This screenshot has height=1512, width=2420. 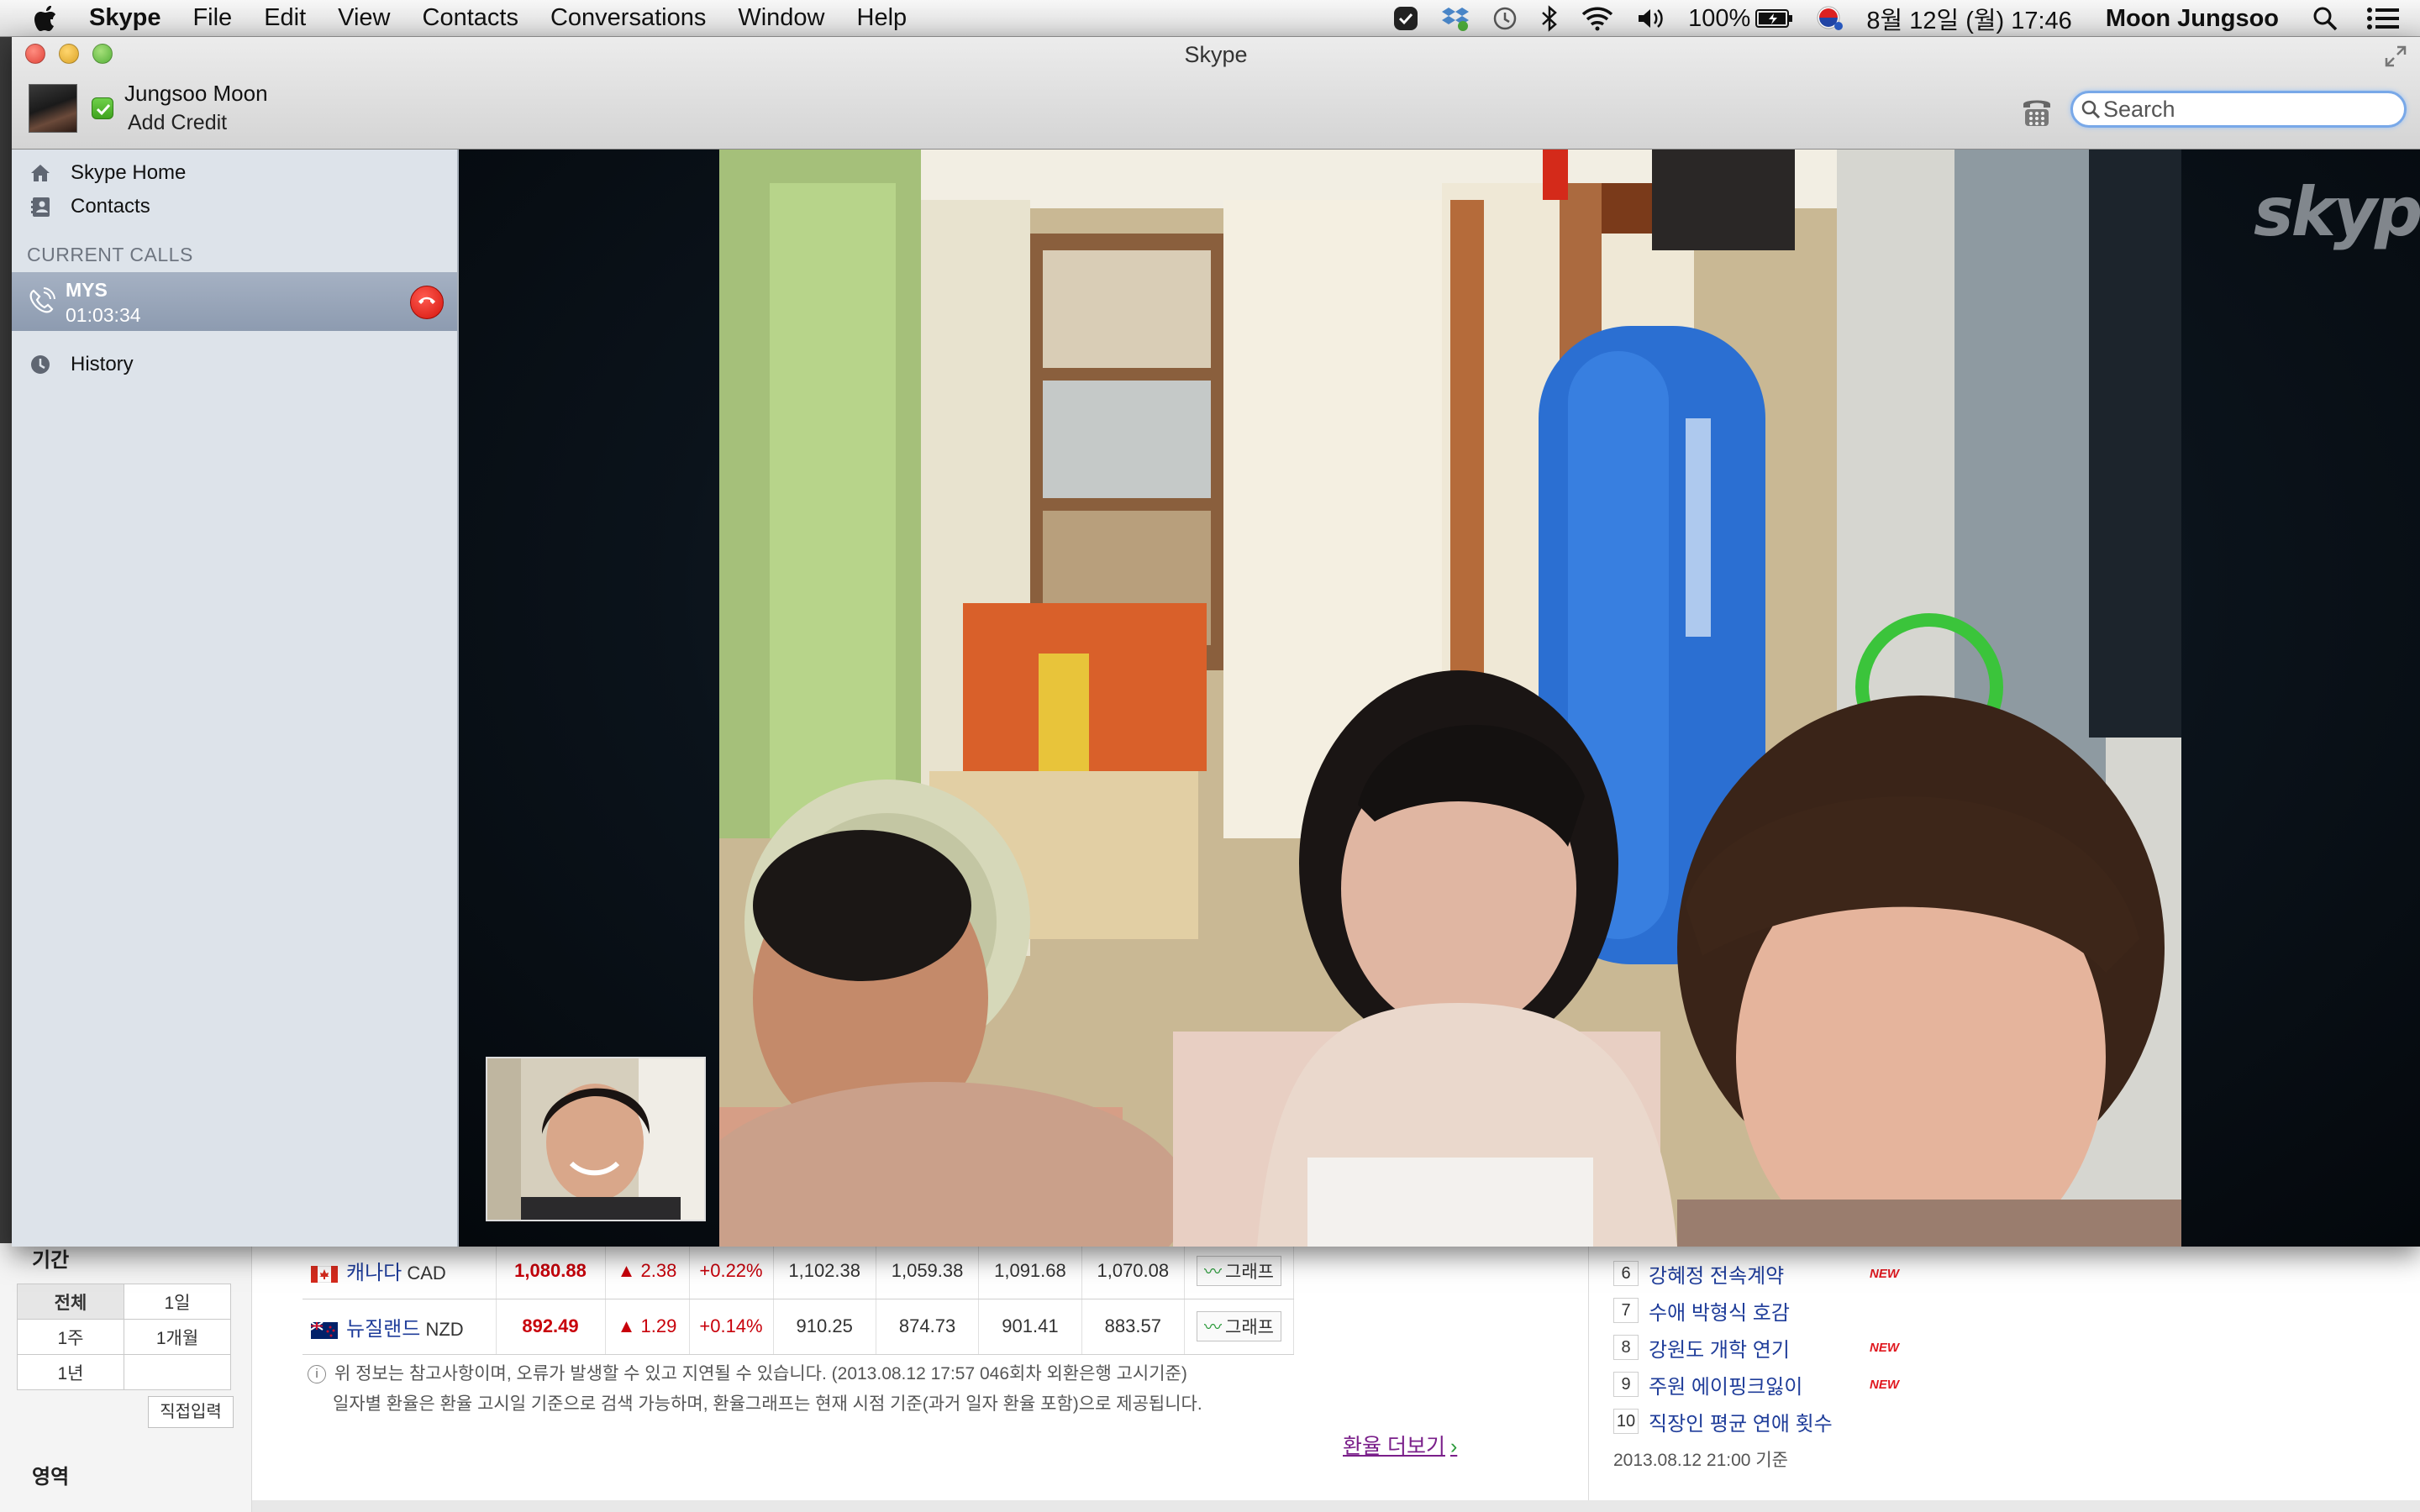 I want to click on rate-price: 892.49, so click(x=551, y=1327).